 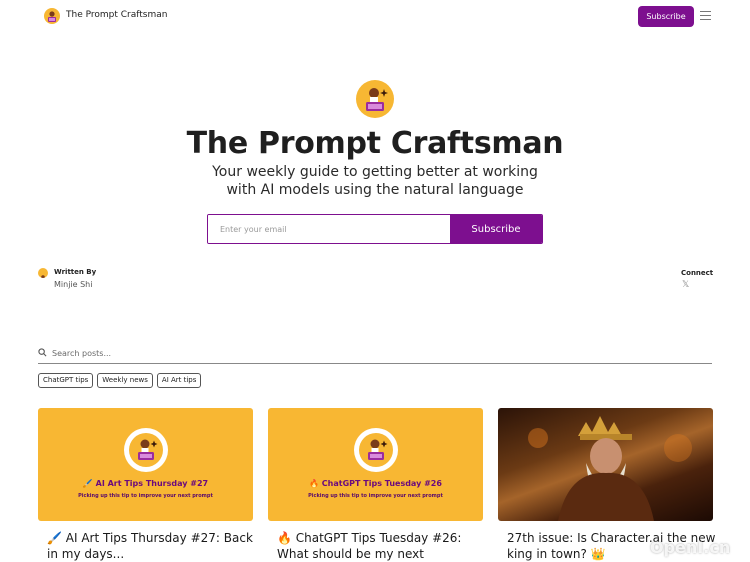 I want to click on search-icon, so click(x=42, y=352).